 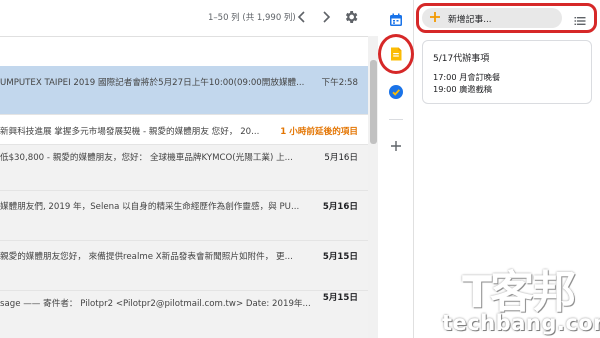 What do you see at coordinates (340, 83) in the screenshot?
I see `mail-date: 下午2:58` at bounding box center [340, 83].